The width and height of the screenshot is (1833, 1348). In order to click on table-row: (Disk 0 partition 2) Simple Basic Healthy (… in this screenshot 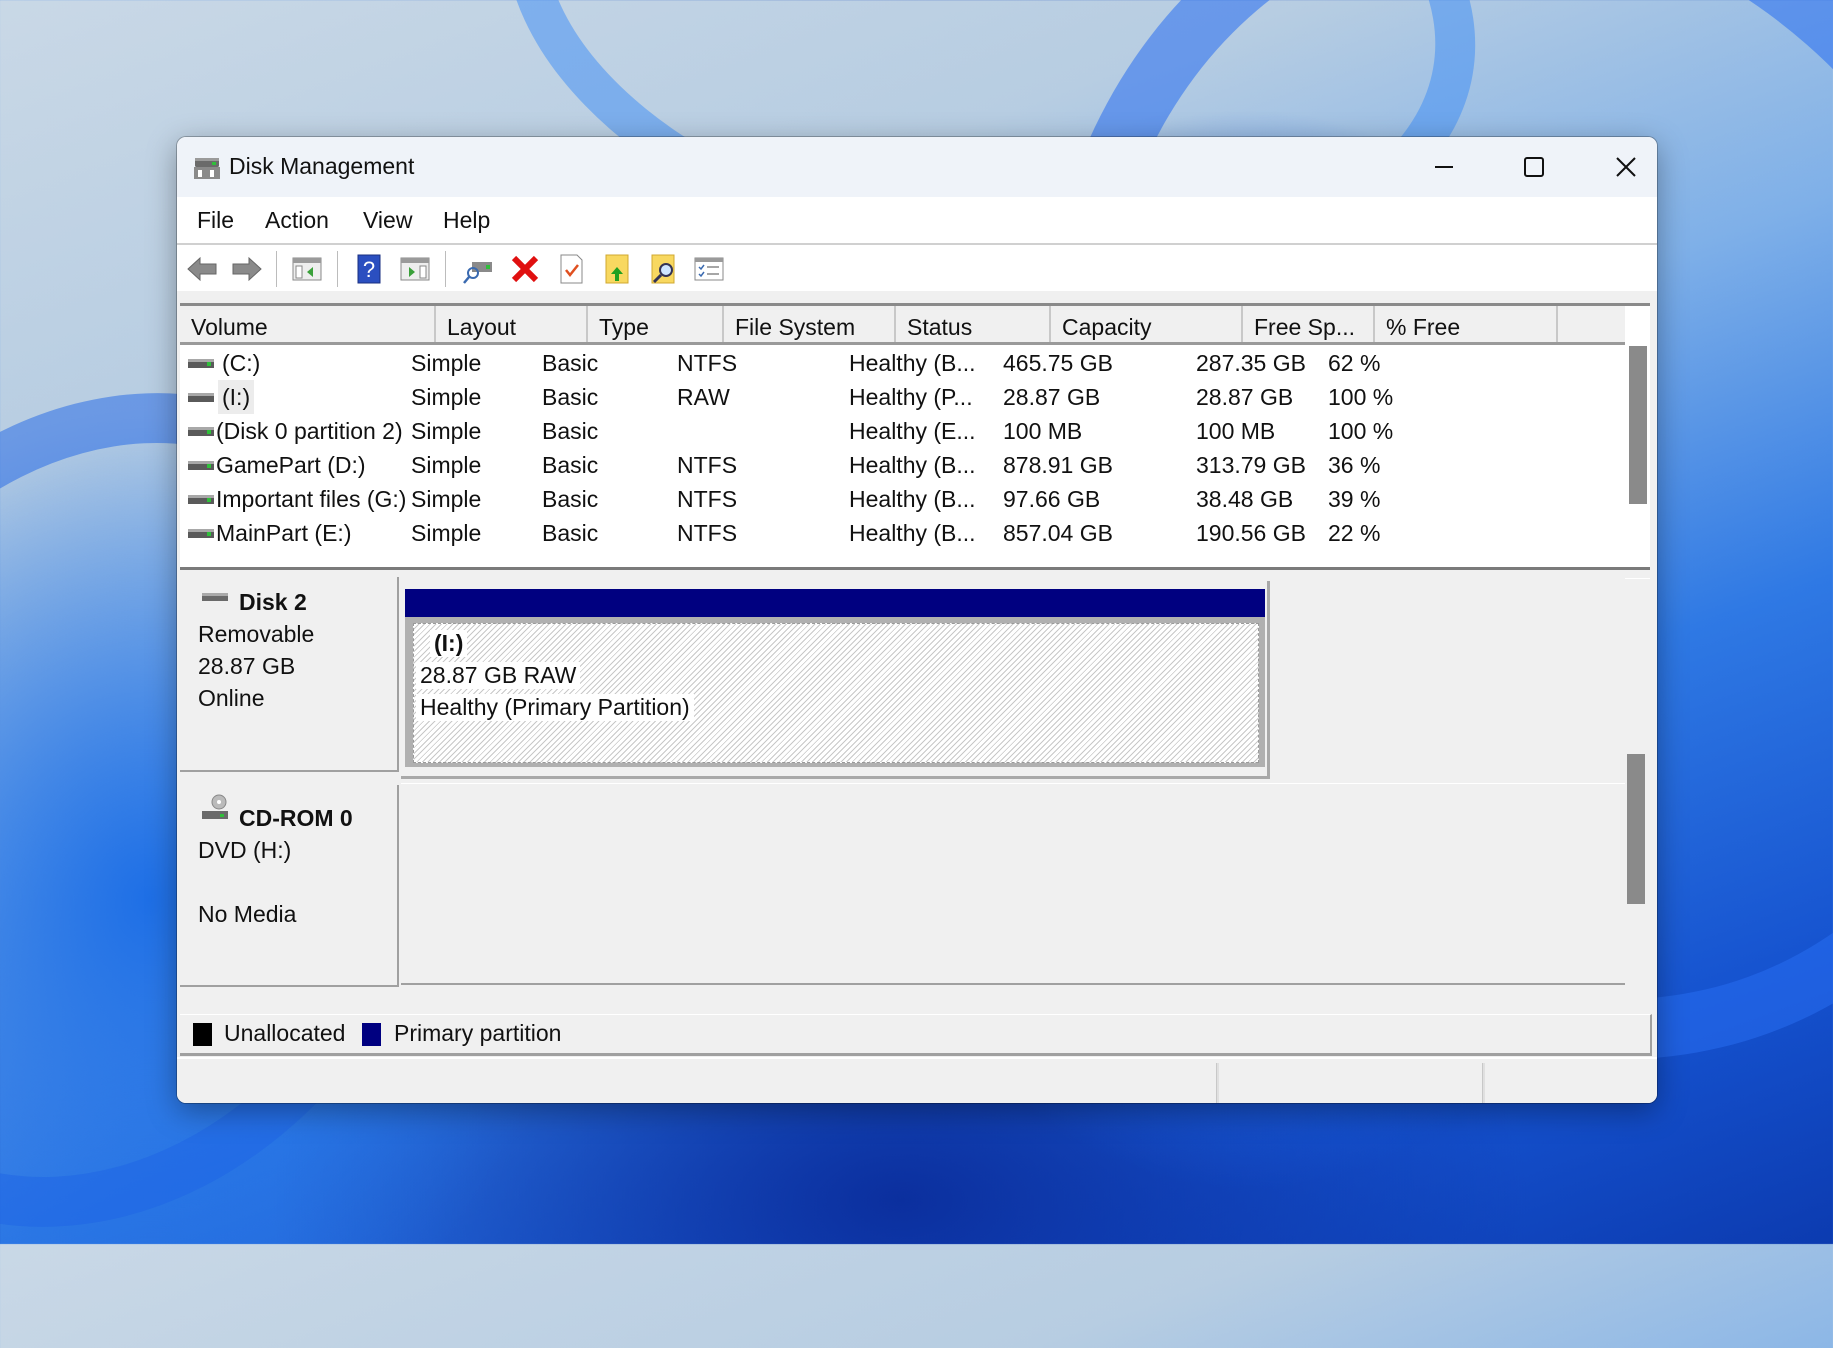, I will do `click(902, 431)`.